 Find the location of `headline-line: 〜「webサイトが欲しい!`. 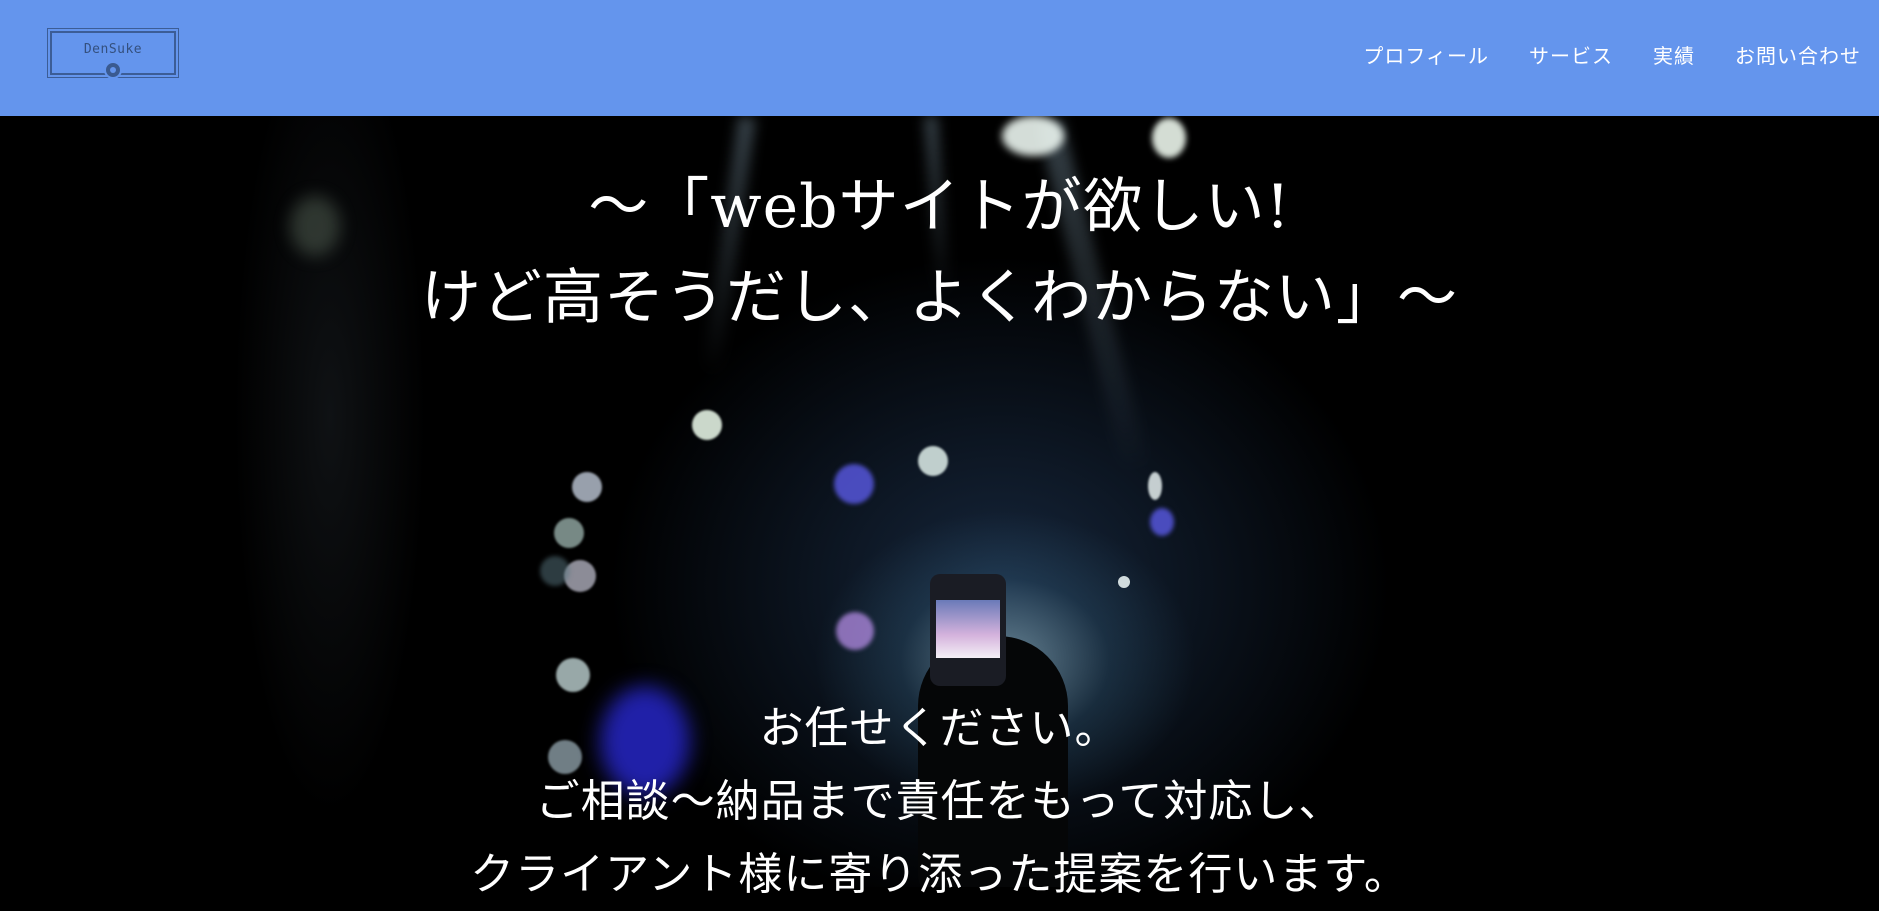

headline-line: 〜「webサイトが欲しい! is located at coordinates (939, 207).